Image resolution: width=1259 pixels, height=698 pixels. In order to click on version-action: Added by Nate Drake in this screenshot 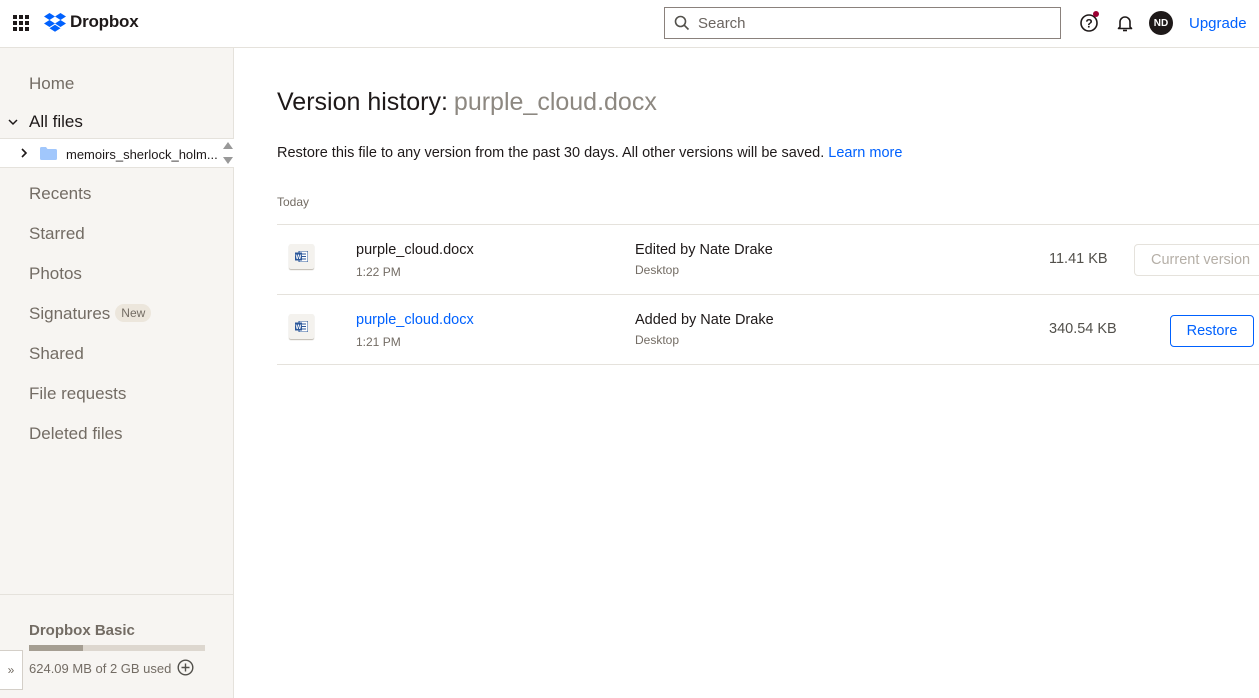, I will do `click(704, 320)`.